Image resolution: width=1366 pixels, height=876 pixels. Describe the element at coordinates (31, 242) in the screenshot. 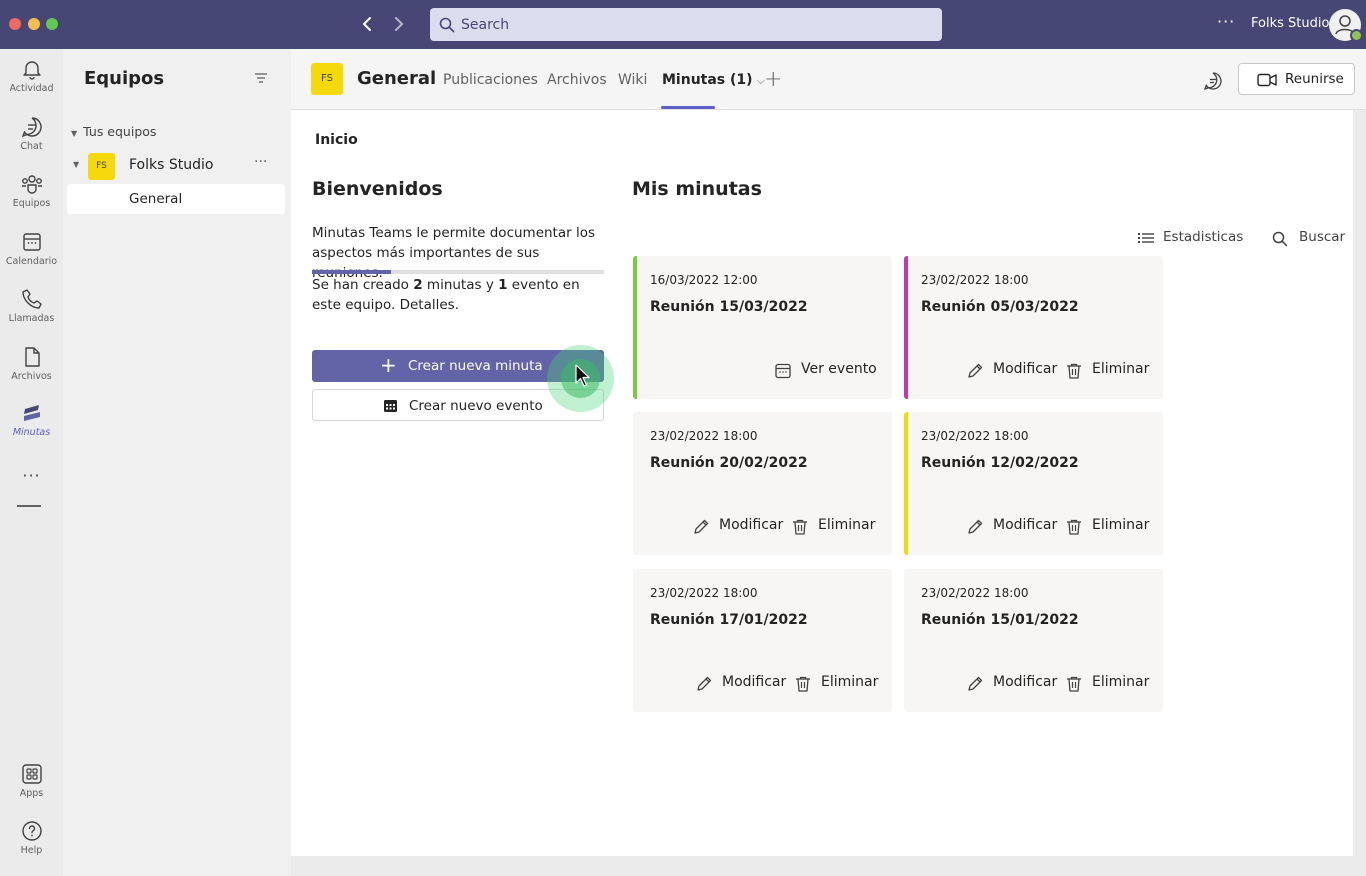

I see `calendar-icon` at that location.